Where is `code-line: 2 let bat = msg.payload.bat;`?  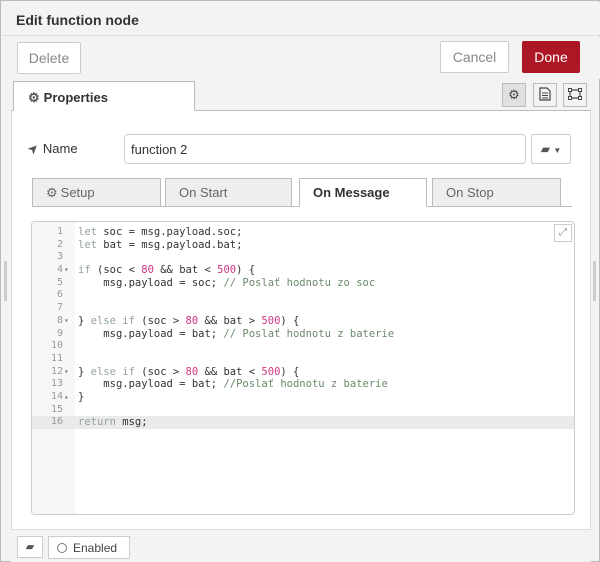 code-line: 2 let bat = msg.payload.bat; is located at coordinates (303, 245).